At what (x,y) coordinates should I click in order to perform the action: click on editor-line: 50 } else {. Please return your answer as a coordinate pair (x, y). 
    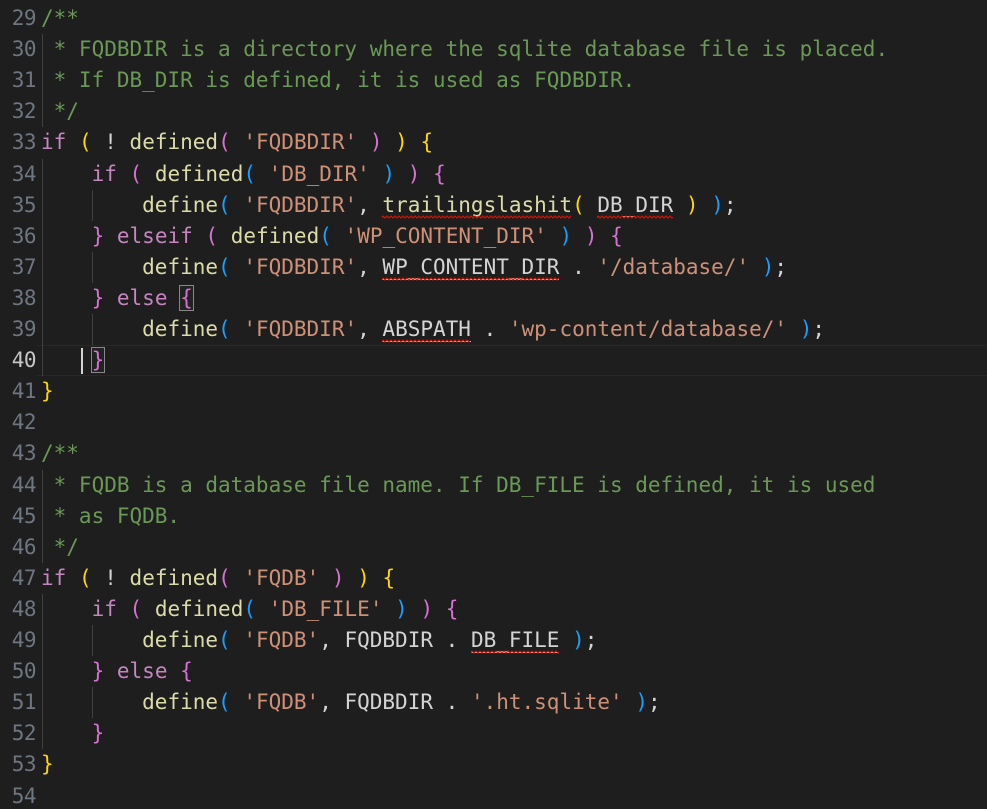
    Looking at the image, I should click on (493, 672).